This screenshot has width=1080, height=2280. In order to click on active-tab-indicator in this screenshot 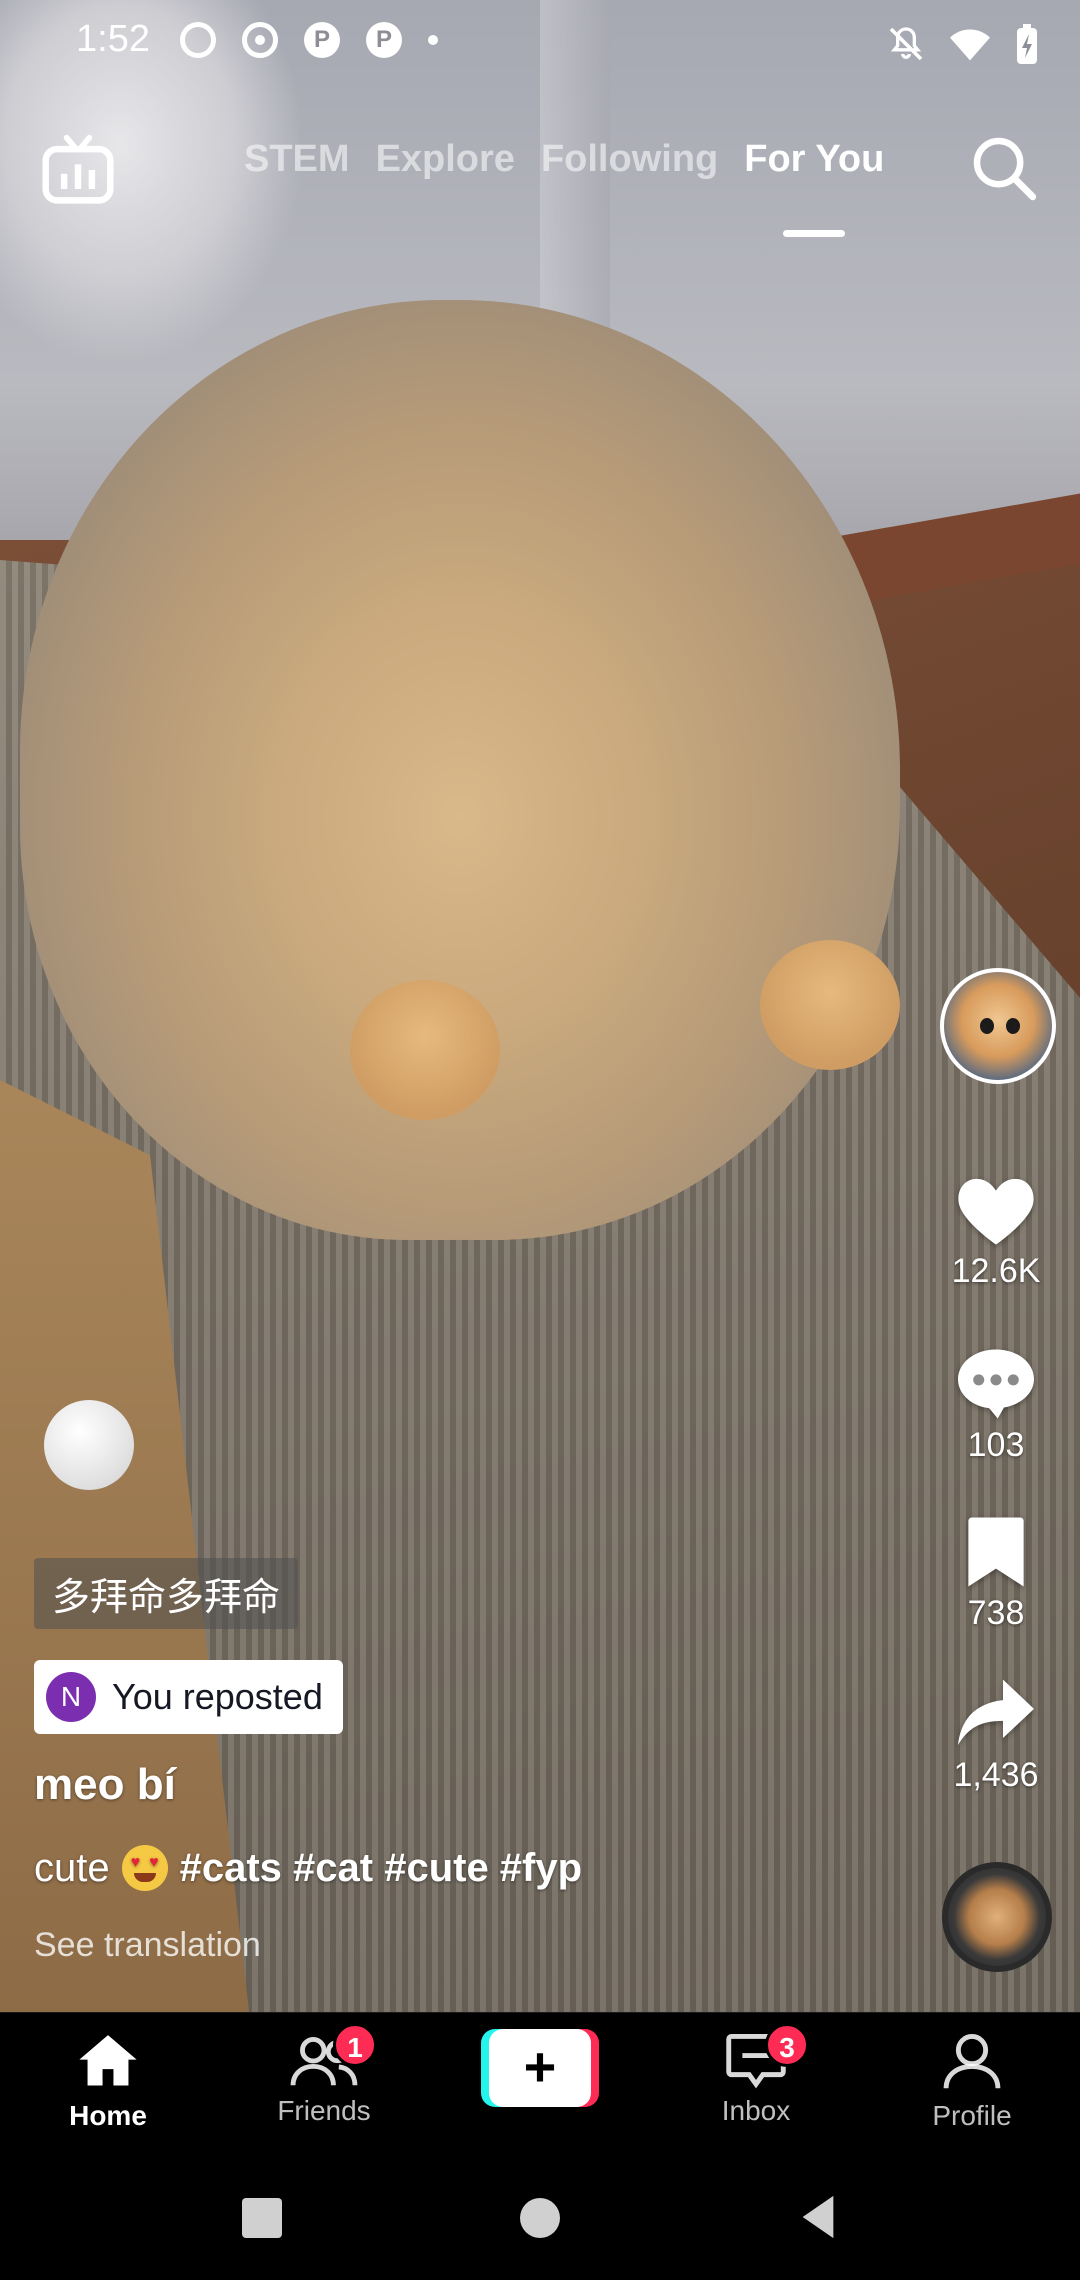, I will do `click(814, 233)`.